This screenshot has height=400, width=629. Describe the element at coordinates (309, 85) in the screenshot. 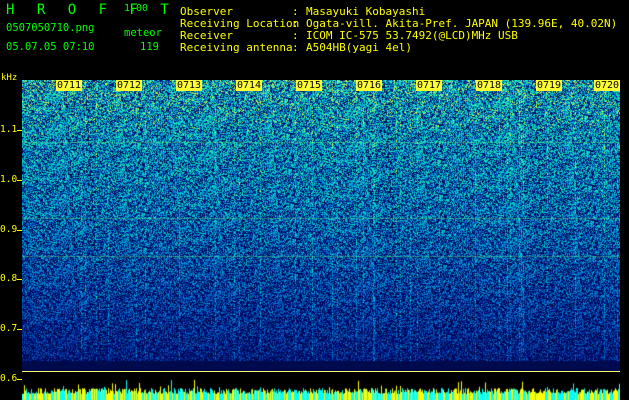

I see `time-label-0715: 0715` at that location.